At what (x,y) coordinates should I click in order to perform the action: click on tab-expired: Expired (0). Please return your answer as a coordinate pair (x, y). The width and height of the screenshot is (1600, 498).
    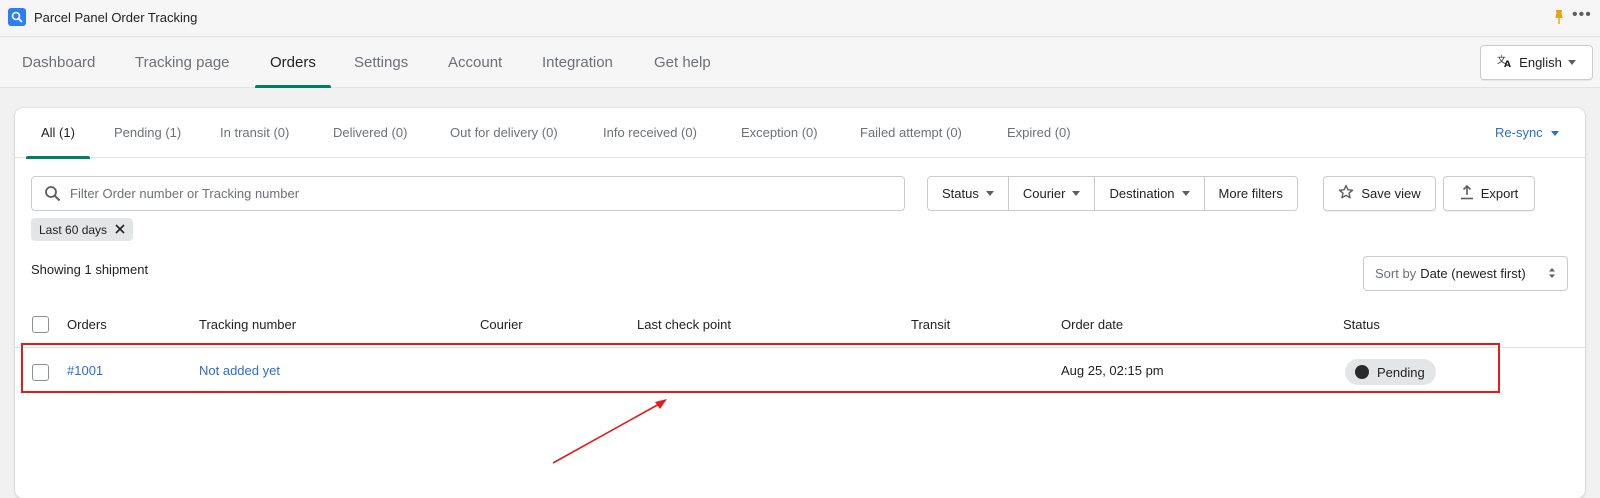
    Looking at the image, I should click on (1039, 133).